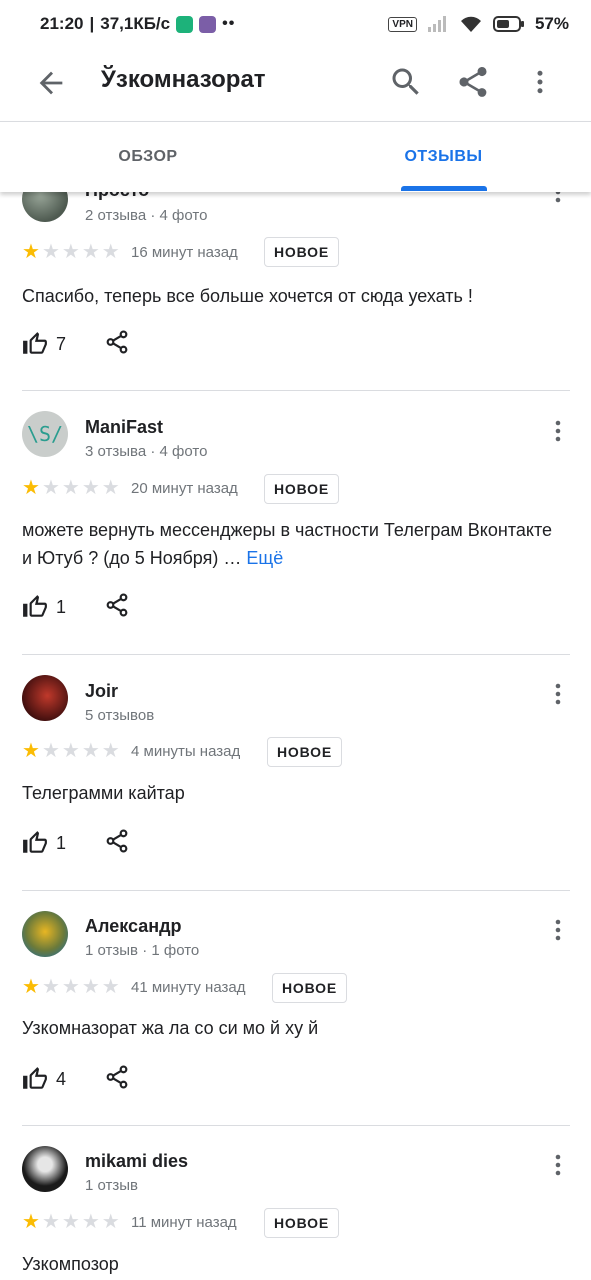  Describe the element at coordinates (101, 691) in the screenshot. I see `reviewer-name: Joir` at that location.